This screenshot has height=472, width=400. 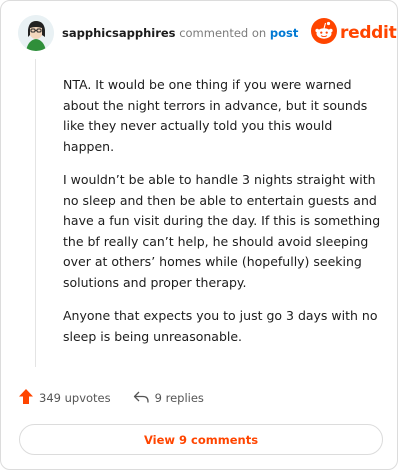 I want to click on reddit-logo: reddit, so click(x=354, y=33).